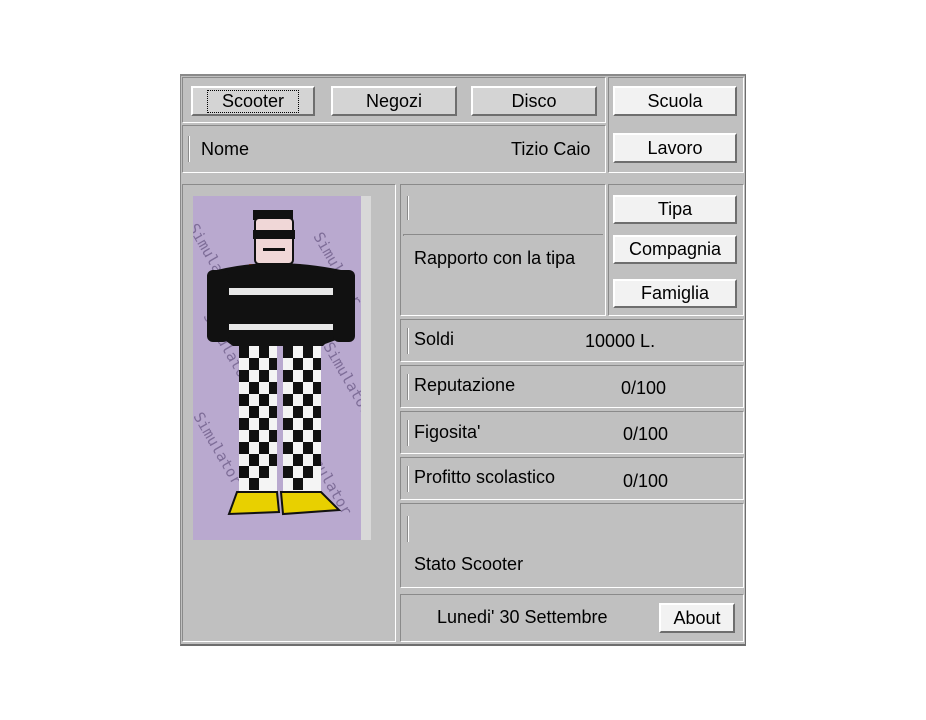 The height and width of the screenshot is (720, 926). I want to click on name-value: Tizio Caio, so click(551, 149).